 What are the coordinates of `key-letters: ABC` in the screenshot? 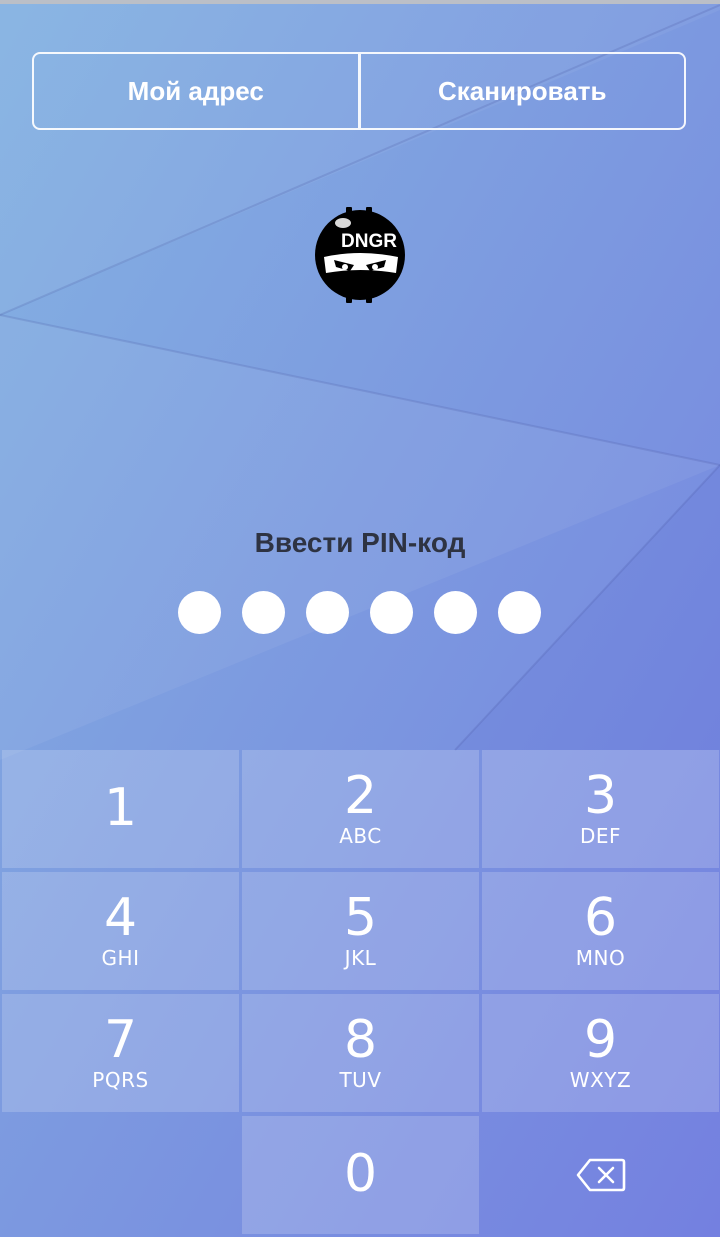 It's located at (360, 836).